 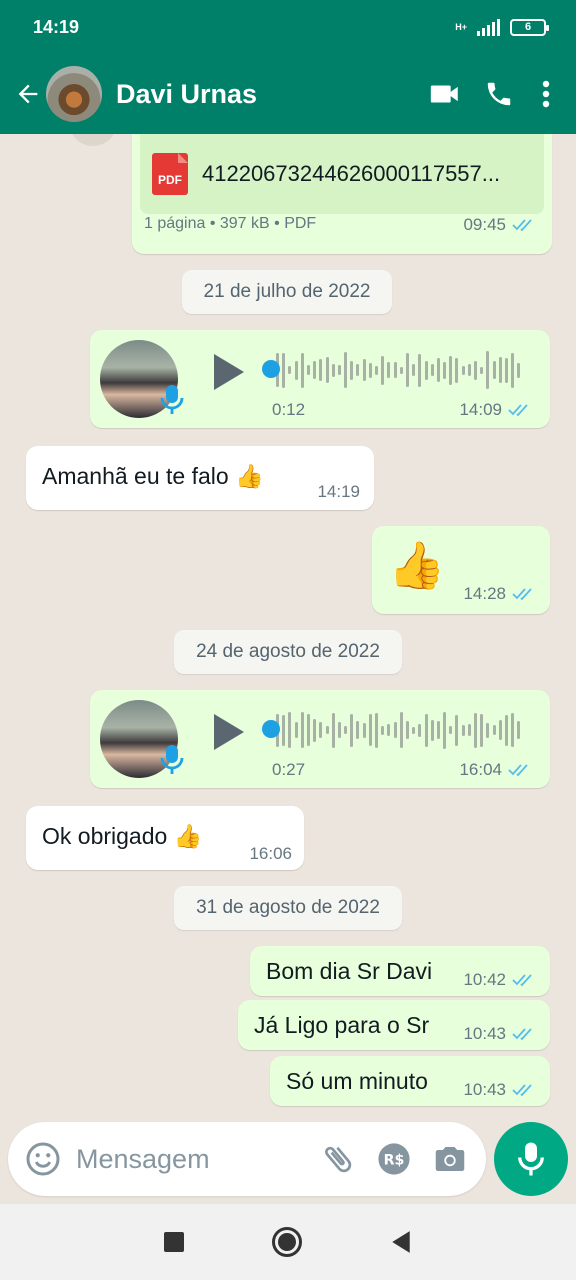 I want to click on status-time: 14:19, so click(x=56, y=26).